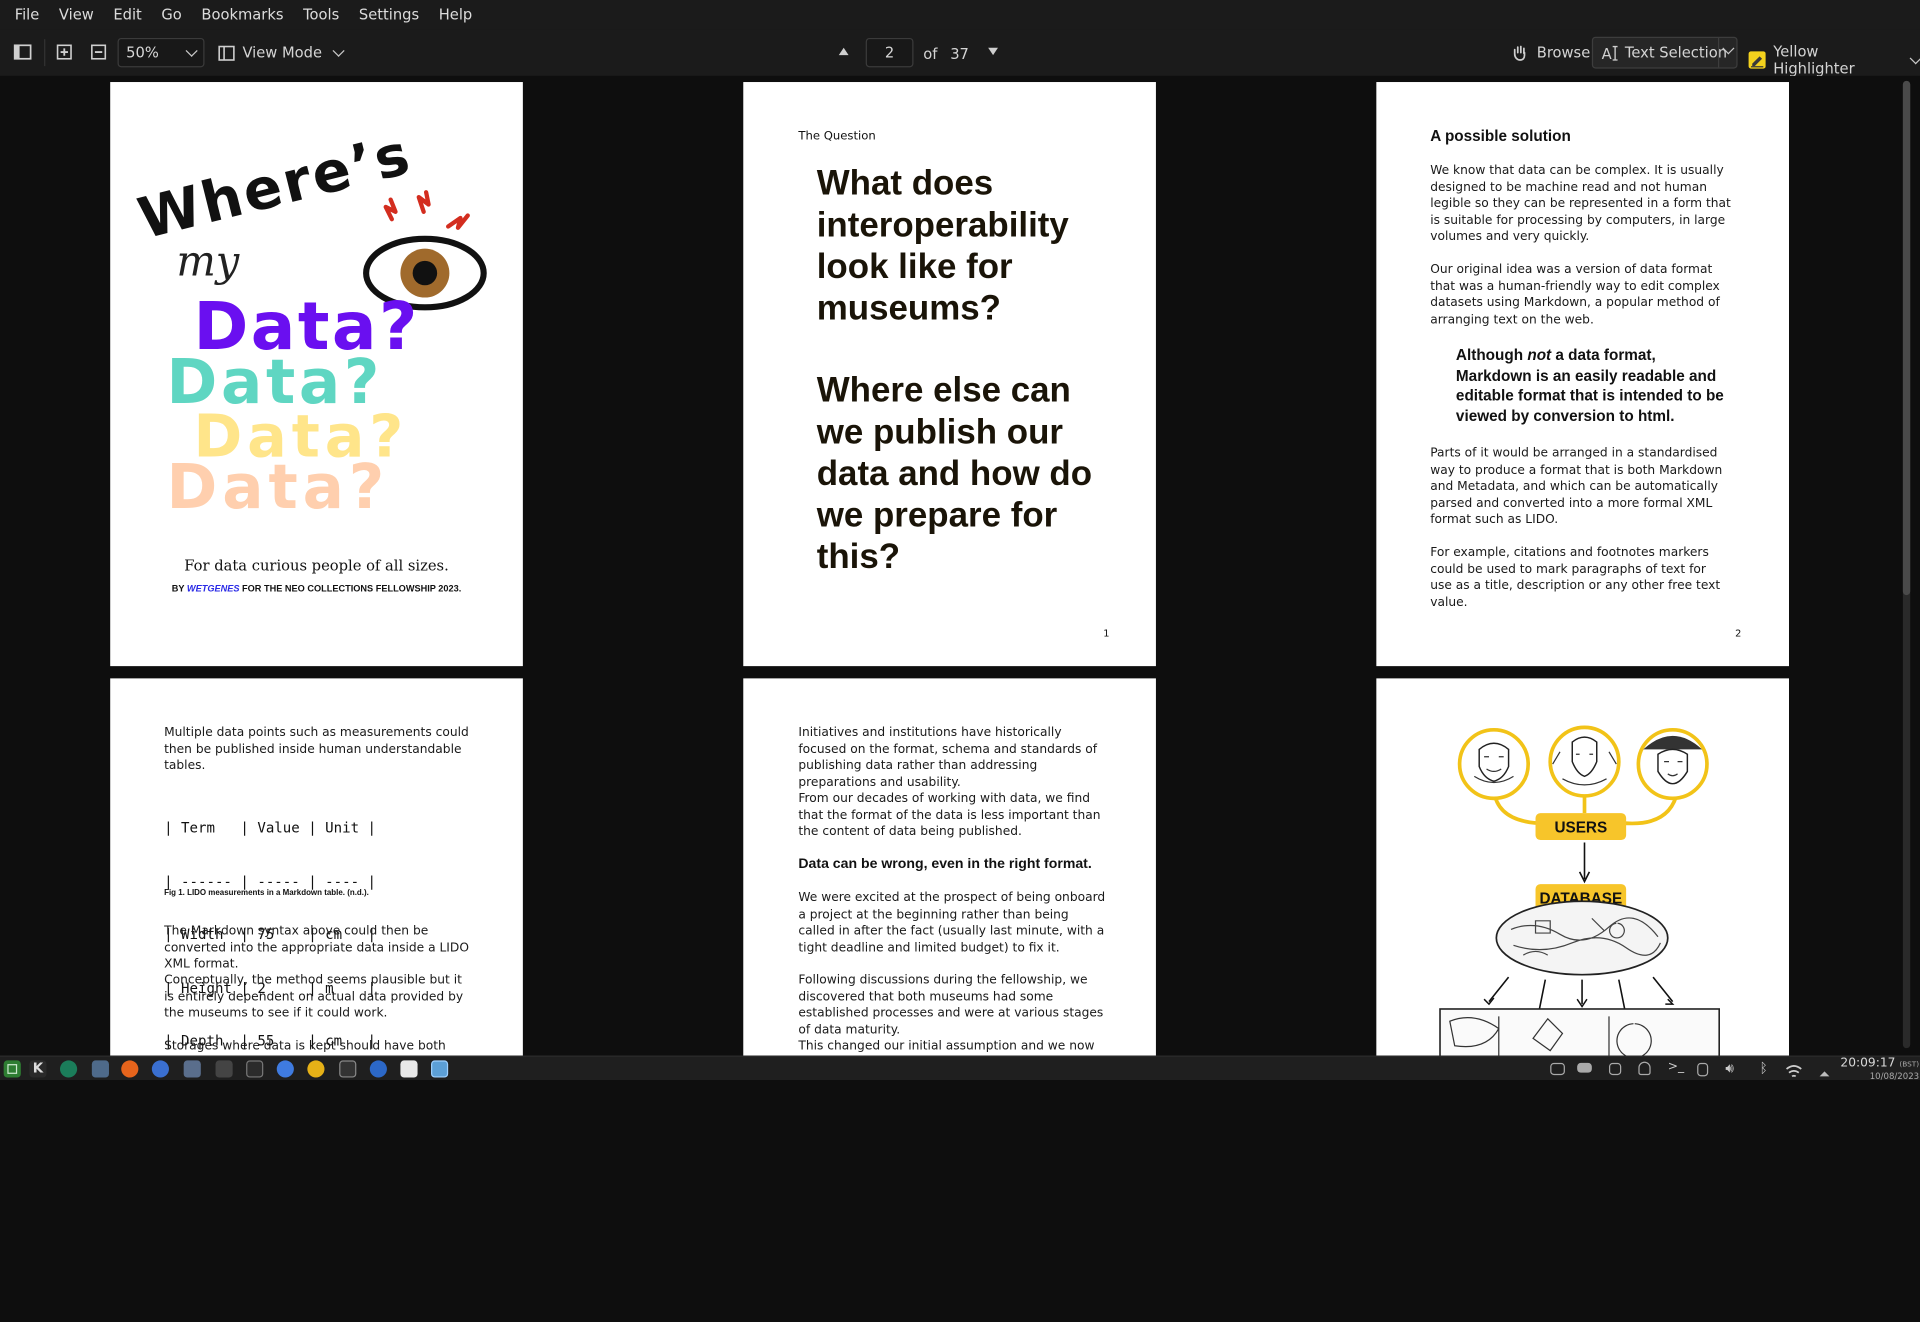 The height and width of the screenshot is (1322, 1920). I want to click on menu-settings: Settings, so click(389, 14).